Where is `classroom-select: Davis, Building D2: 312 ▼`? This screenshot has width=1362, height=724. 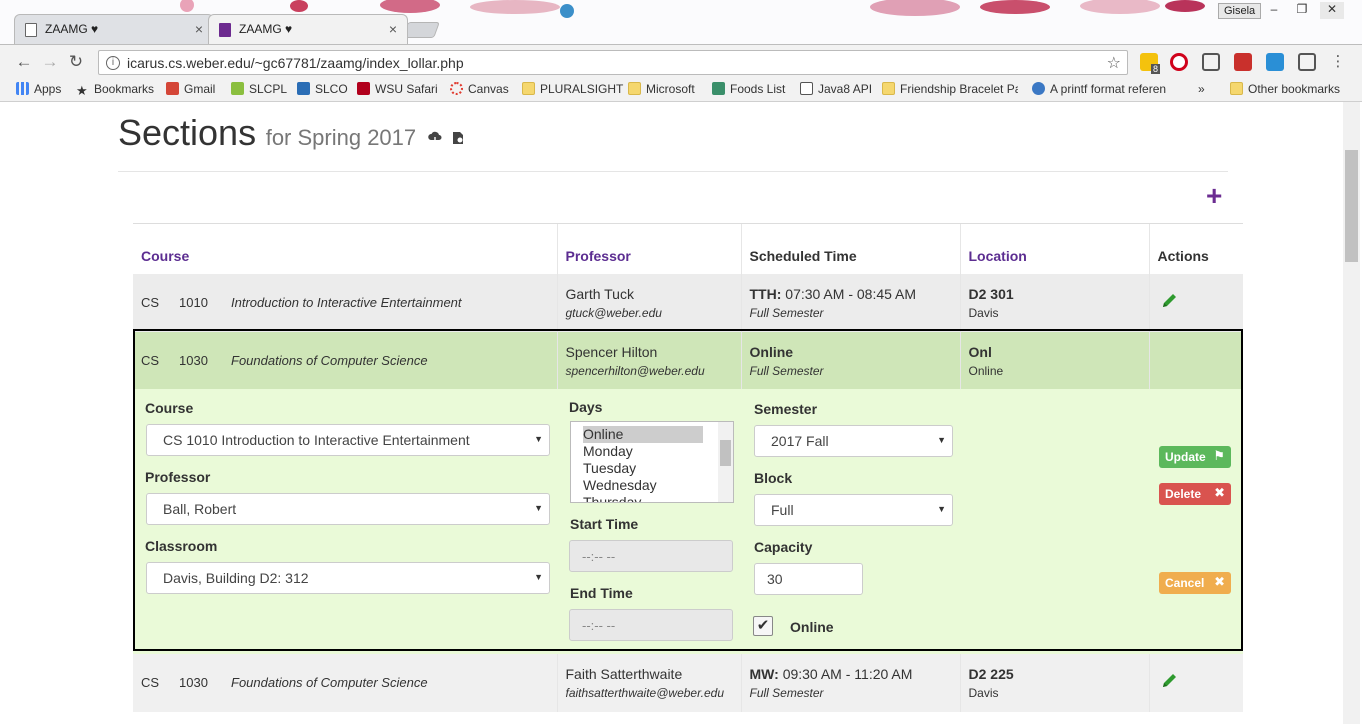
classroom-select: Davis, Building D2: 312 ▼ is located at coordinates (348, 578).